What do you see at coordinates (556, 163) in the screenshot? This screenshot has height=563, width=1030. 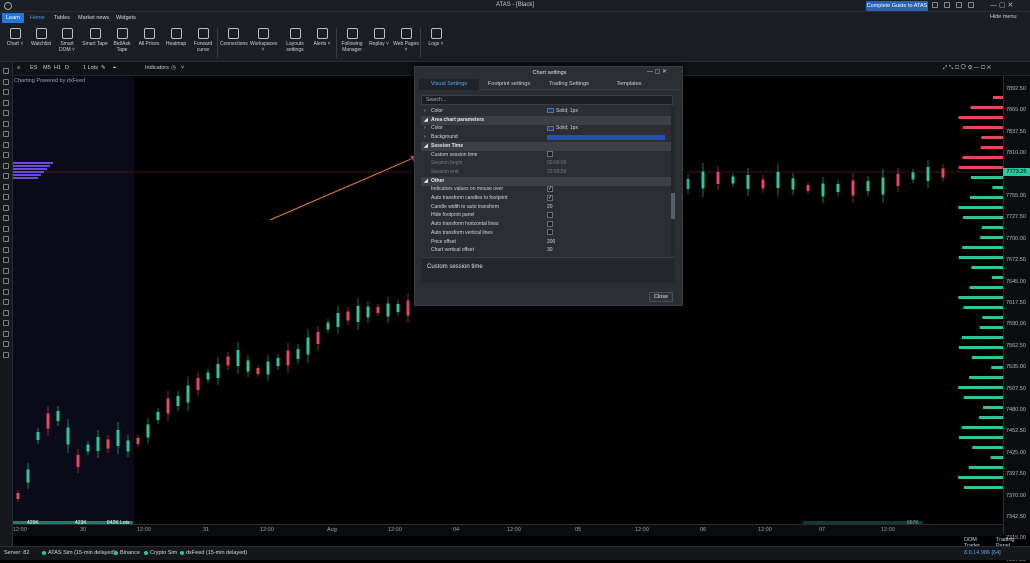 I see `property-value: 00:00:00` at bounding box center [556, 163].